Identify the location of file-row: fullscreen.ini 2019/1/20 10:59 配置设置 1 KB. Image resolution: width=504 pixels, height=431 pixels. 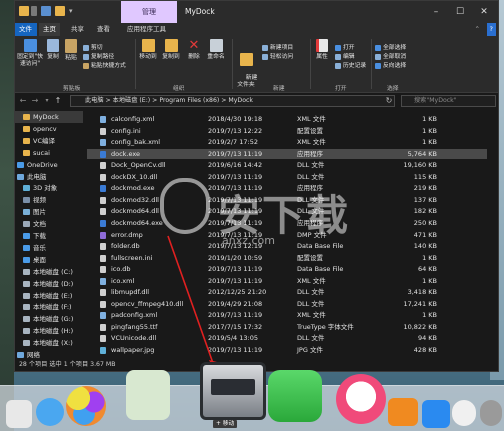
(287, 258).